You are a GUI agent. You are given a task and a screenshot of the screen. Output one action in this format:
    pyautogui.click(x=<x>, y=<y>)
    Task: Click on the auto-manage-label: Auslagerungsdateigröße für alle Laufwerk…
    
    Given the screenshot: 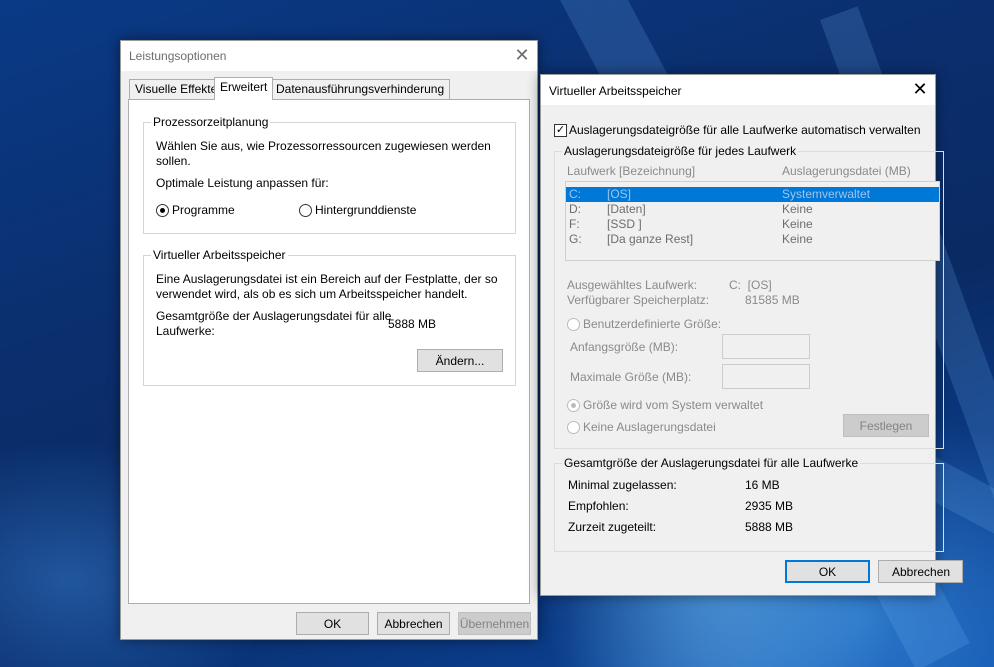 What is the action you would take?
    pyautogui.click(x=745, y=130)
    